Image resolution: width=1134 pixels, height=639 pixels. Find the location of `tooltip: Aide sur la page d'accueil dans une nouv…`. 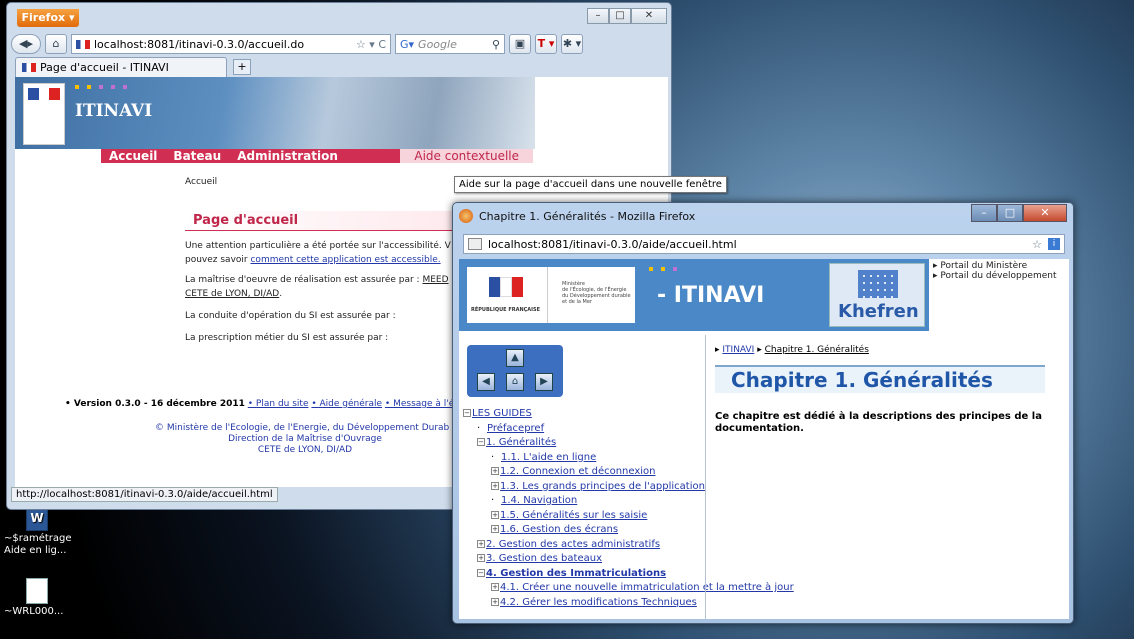

tooltip: Aide sur la page d'accueil dans une nouv… is located at coordinates (590, 184).